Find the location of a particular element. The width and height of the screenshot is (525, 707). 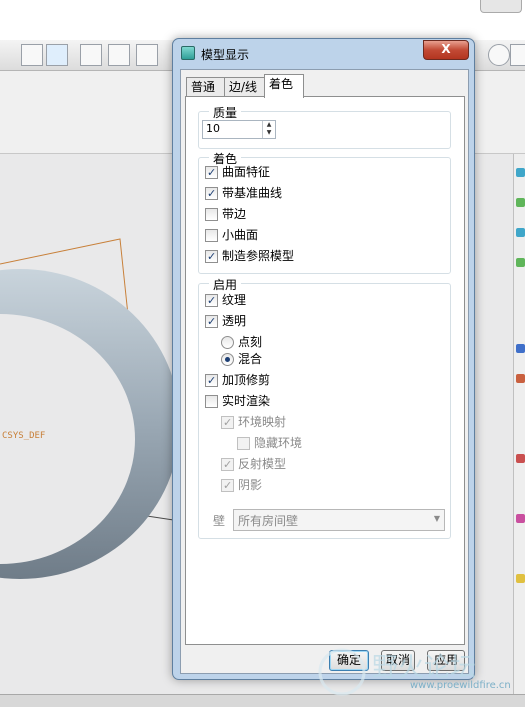

app-icon is located at coordinates (188, 53).